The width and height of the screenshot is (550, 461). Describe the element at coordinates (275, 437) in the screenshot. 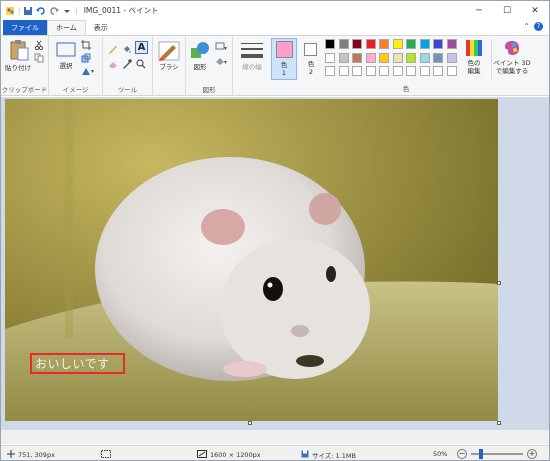

I see `horizontal-scrollbar` at that location.